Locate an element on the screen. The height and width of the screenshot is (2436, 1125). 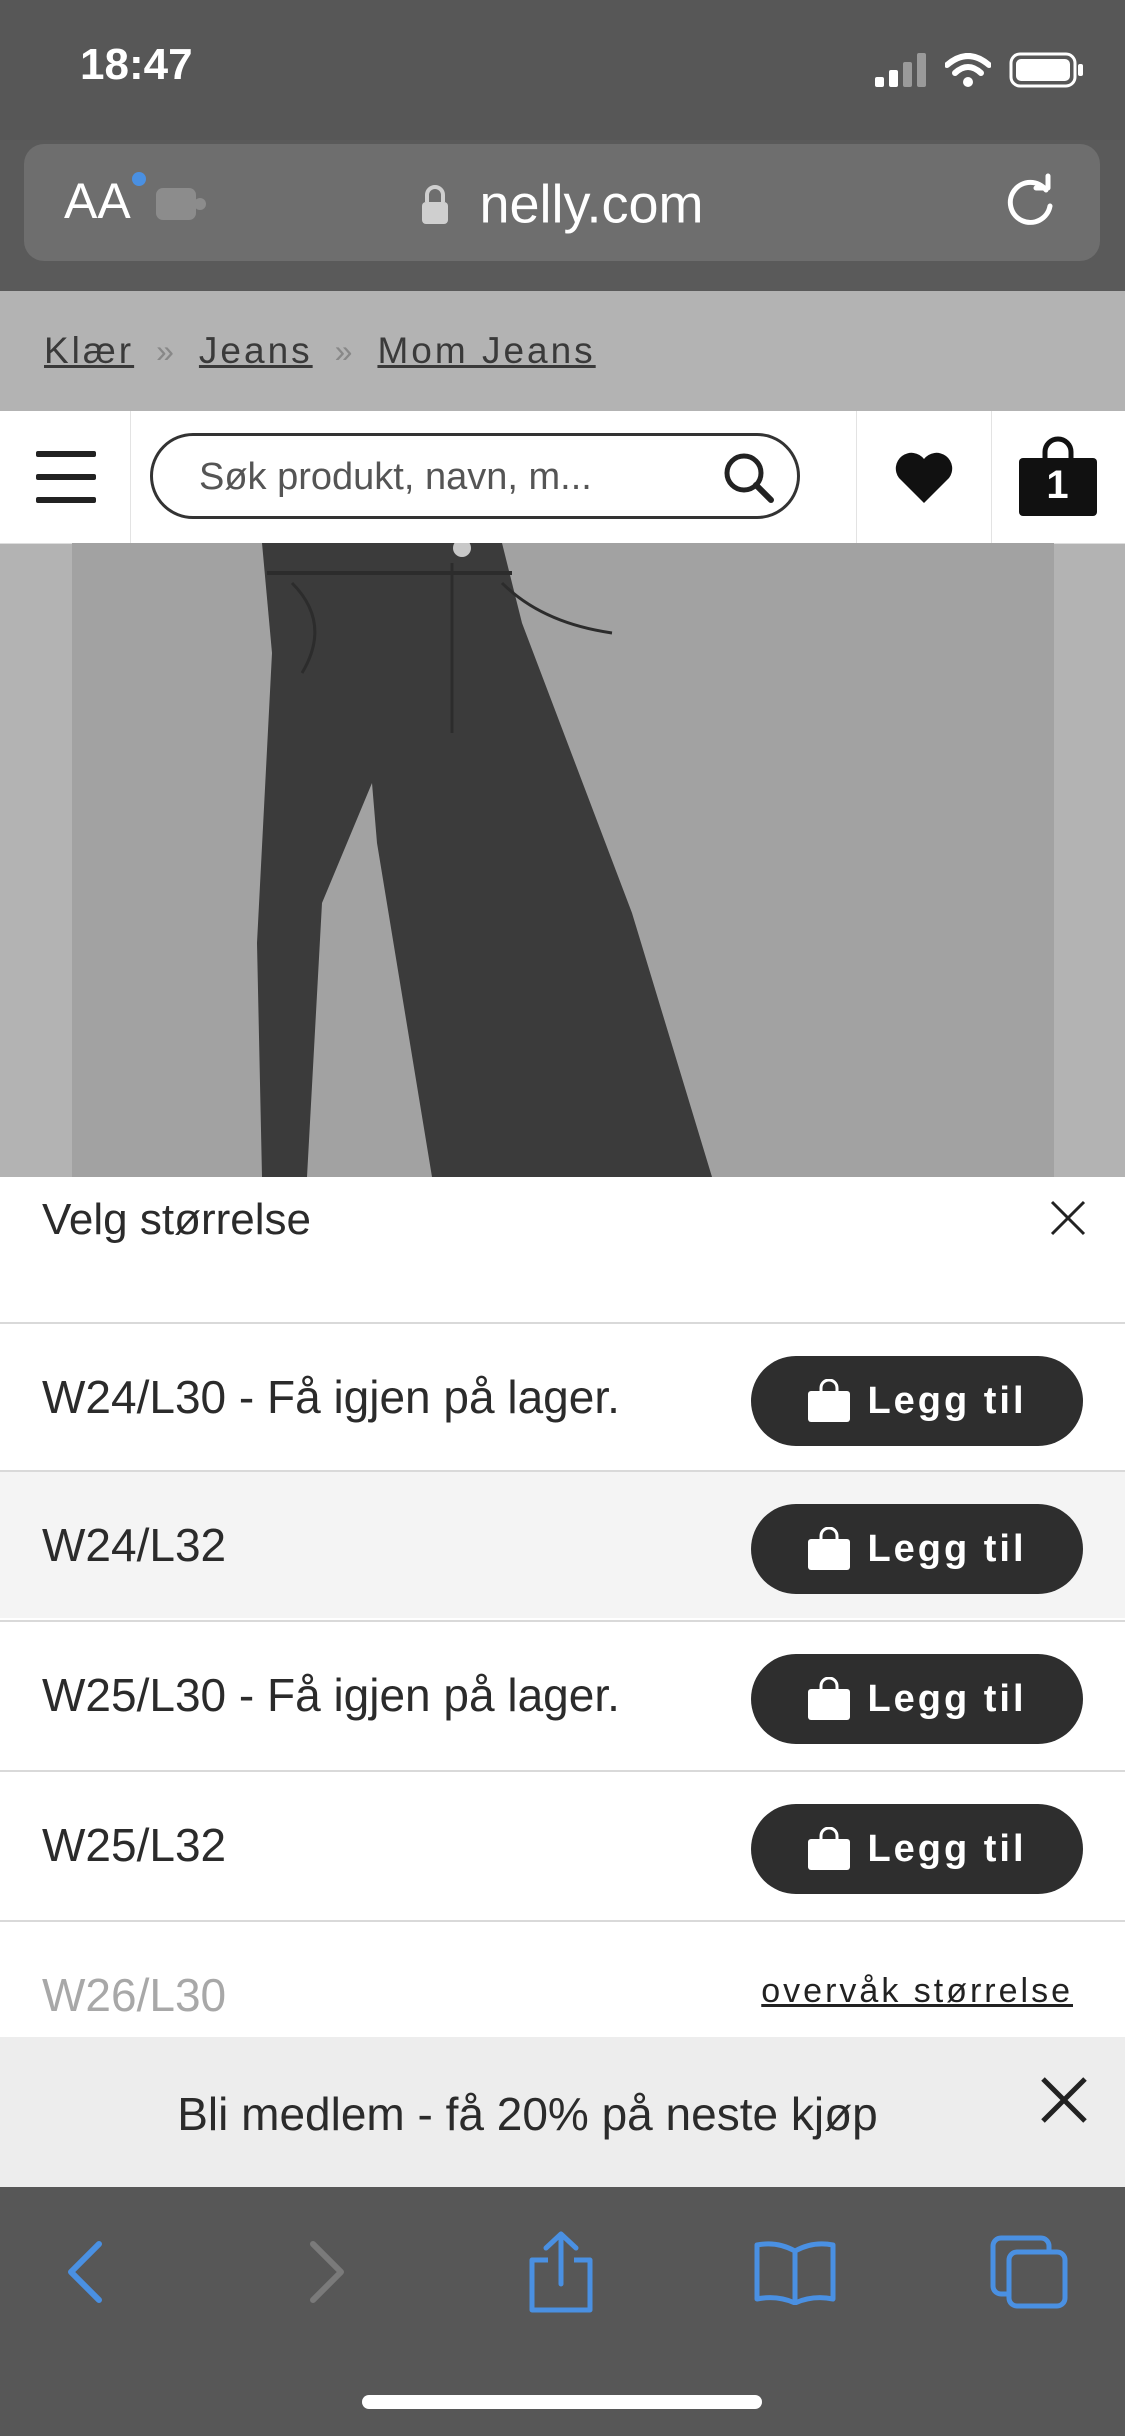
menu-button is located at coordinates (65, 477).